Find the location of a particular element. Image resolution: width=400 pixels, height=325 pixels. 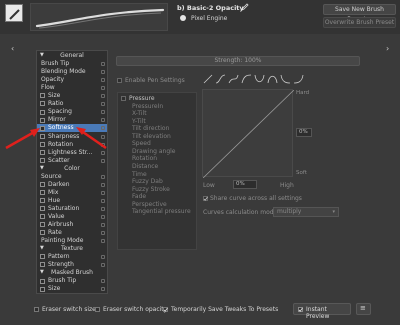

tree-item: Ratio is located at coordinates (72, 104).